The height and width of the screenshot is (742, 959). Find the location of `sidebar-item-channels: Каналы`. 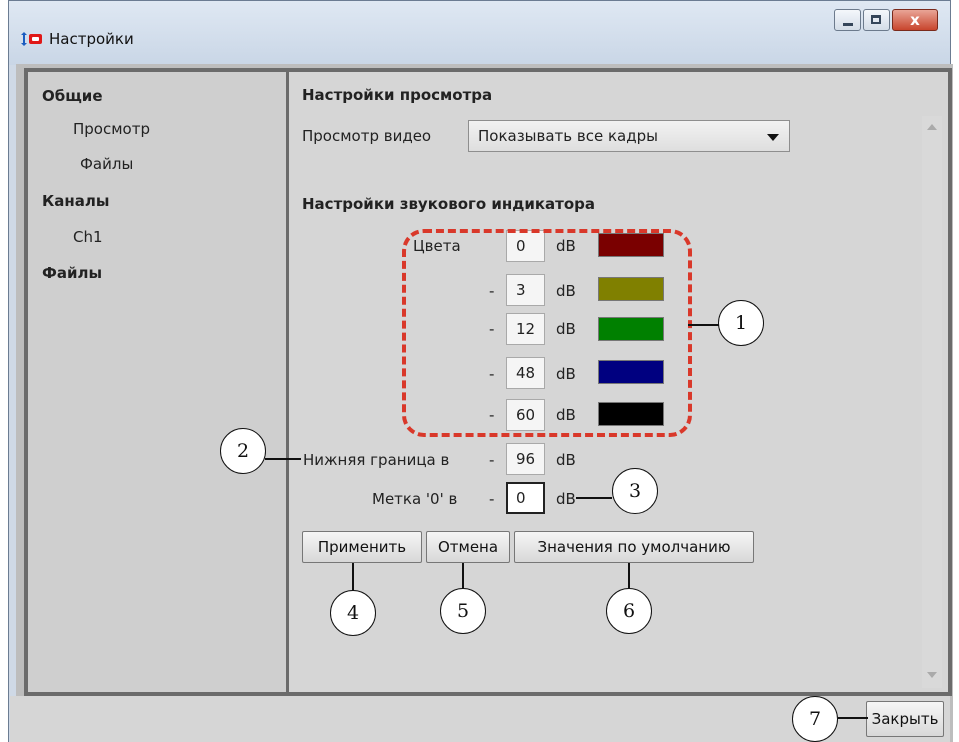

sidebar-item-channels: Каналы is located at coordinates (75, 201).